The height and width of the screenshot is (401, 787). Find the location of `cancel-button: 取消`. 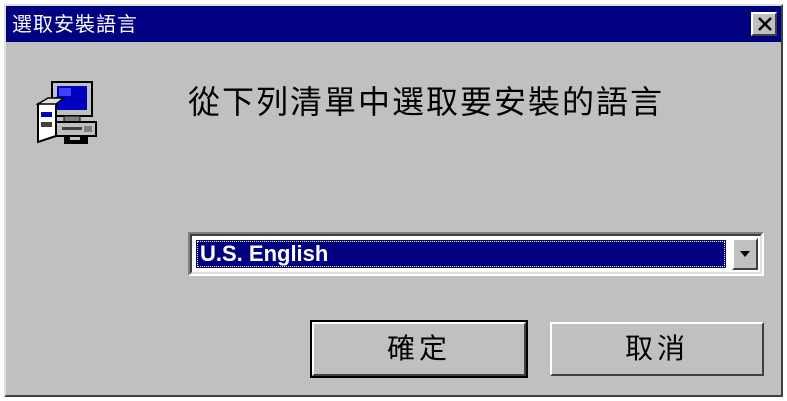

cancel-button: 取消 is located at coordinates (657, 349).